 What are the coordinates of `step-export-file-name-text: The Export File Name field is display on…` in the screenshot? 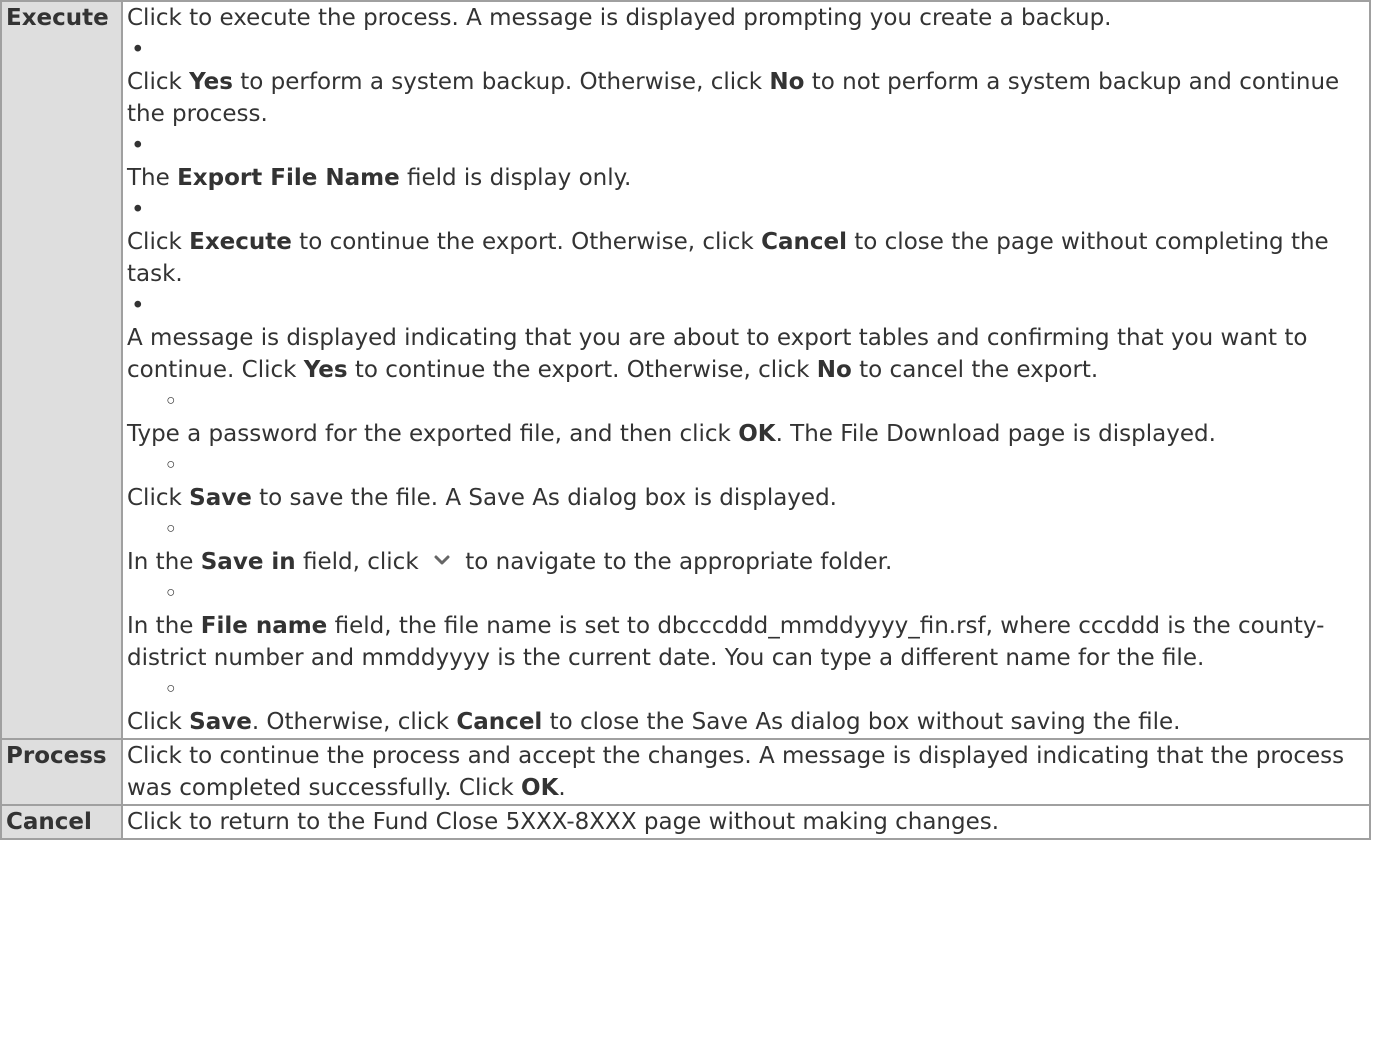 It's located at (379, 178).